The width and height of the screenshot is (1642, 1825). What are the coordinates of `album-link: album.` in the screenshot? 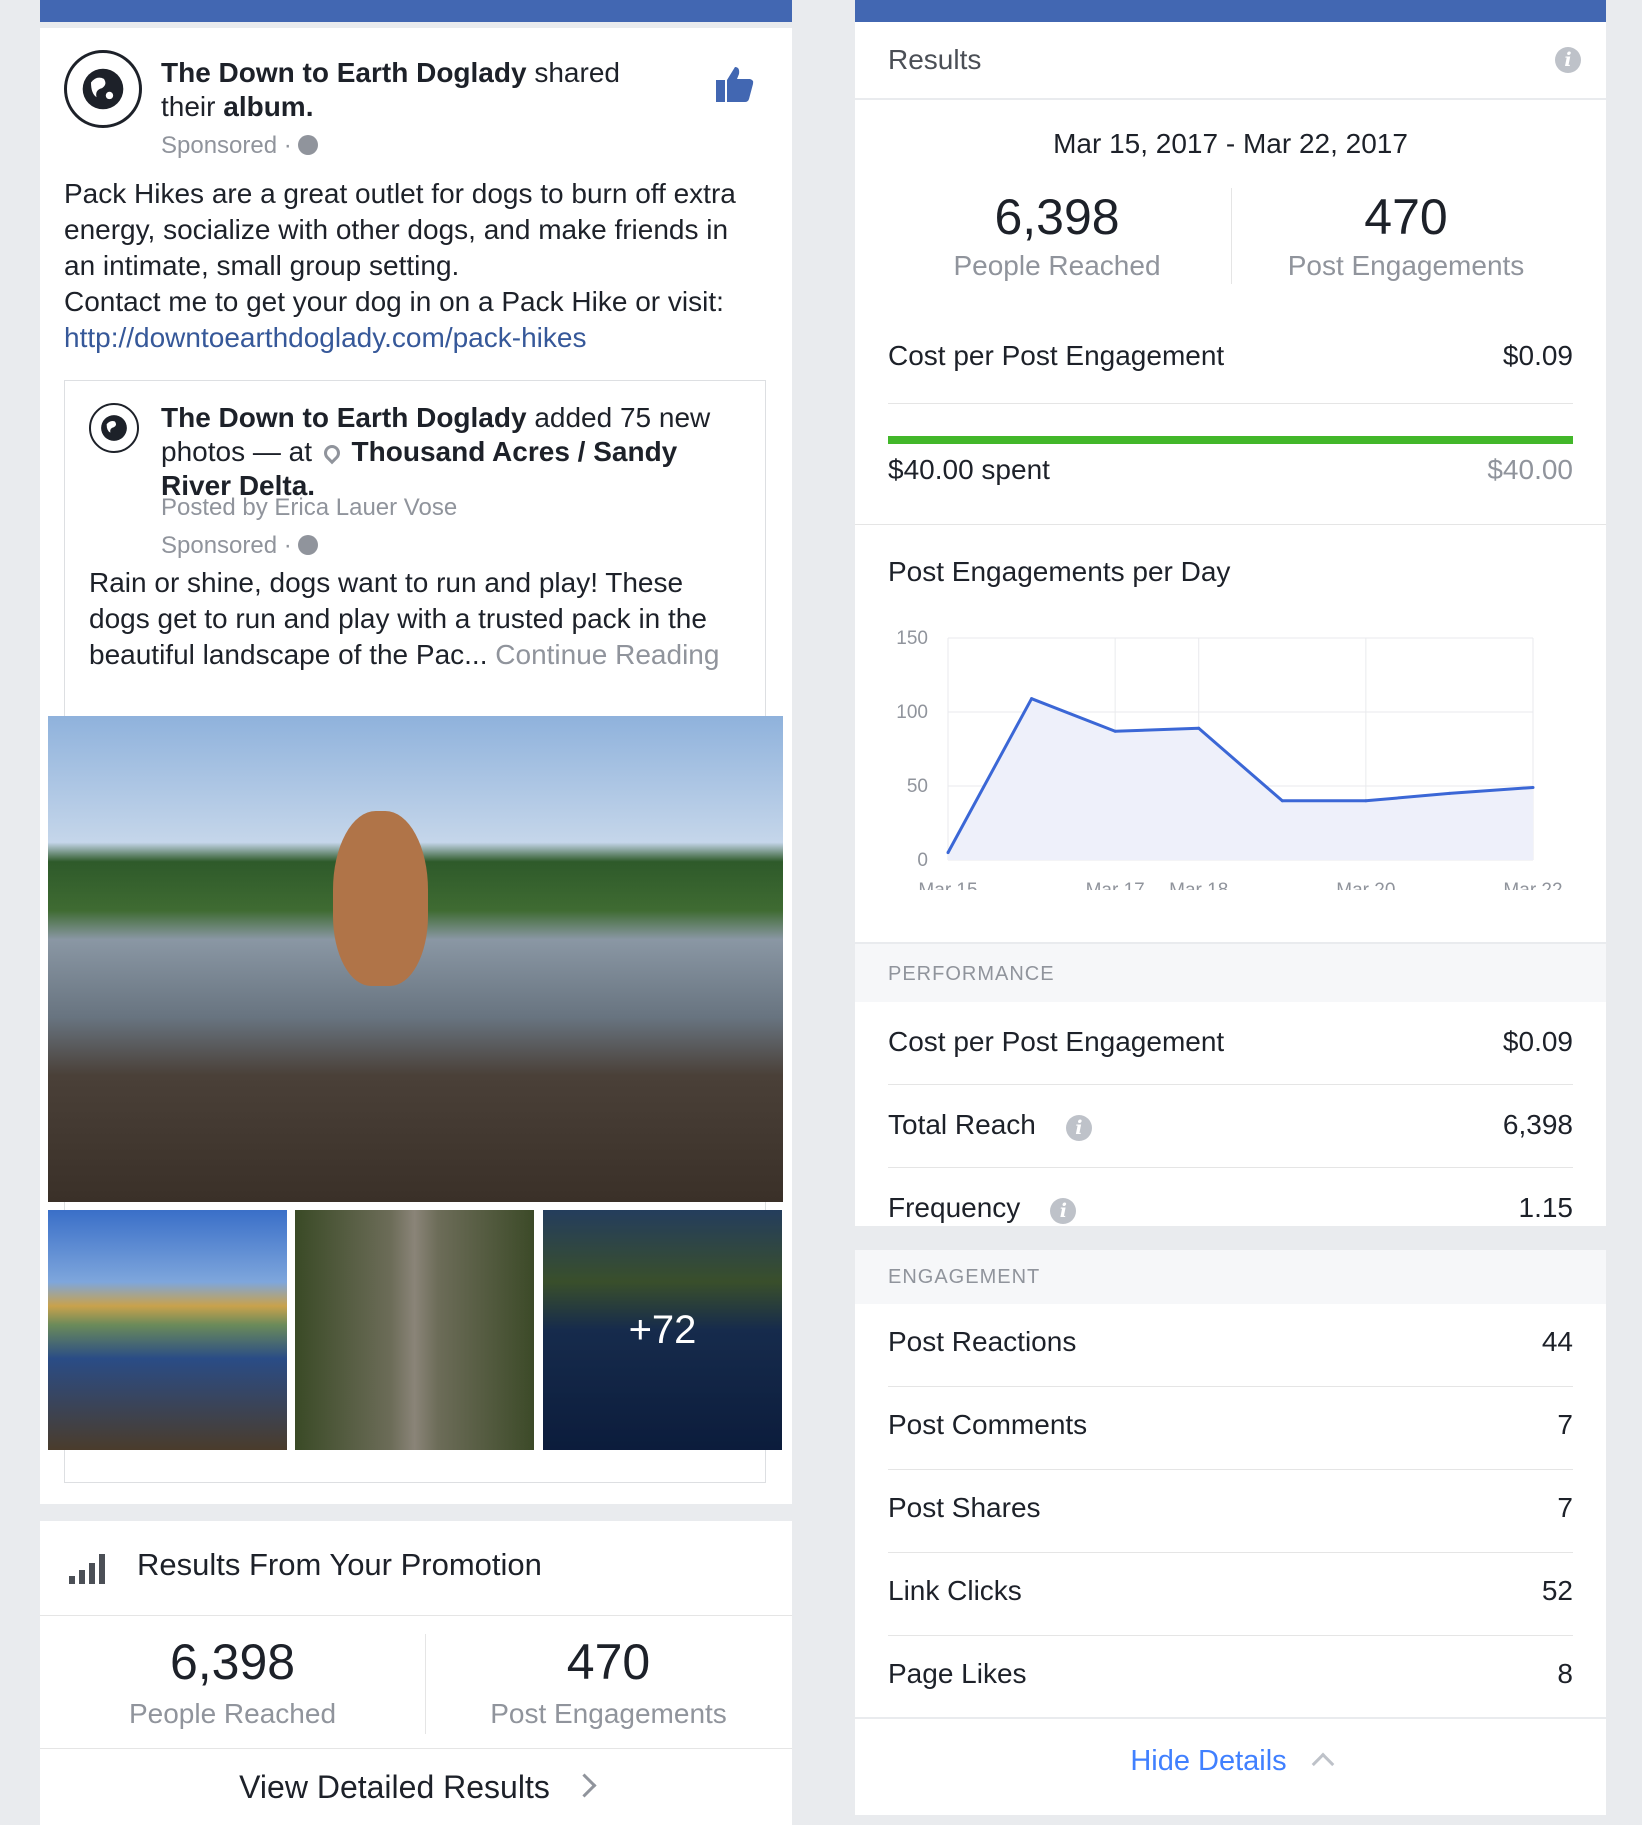 It's located at (268, 106).